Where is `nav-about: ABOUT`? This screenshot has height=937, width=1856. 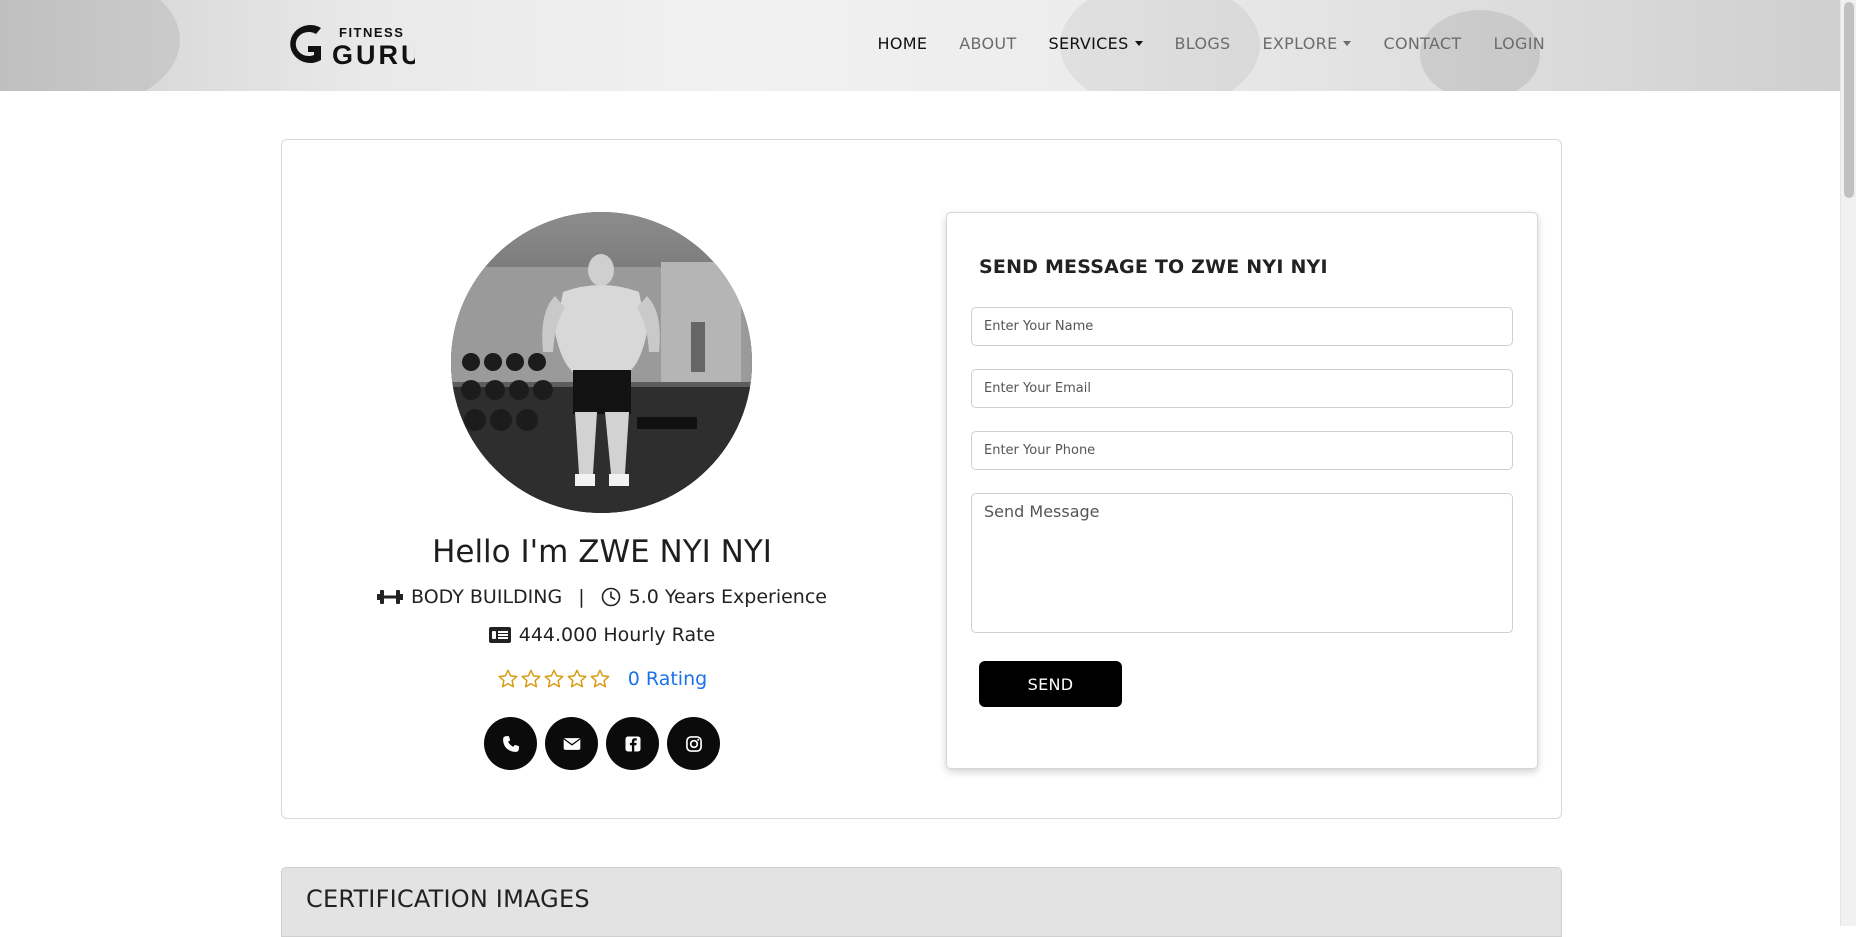 nav-about: ABOUT is located at coordinates (987, 43).